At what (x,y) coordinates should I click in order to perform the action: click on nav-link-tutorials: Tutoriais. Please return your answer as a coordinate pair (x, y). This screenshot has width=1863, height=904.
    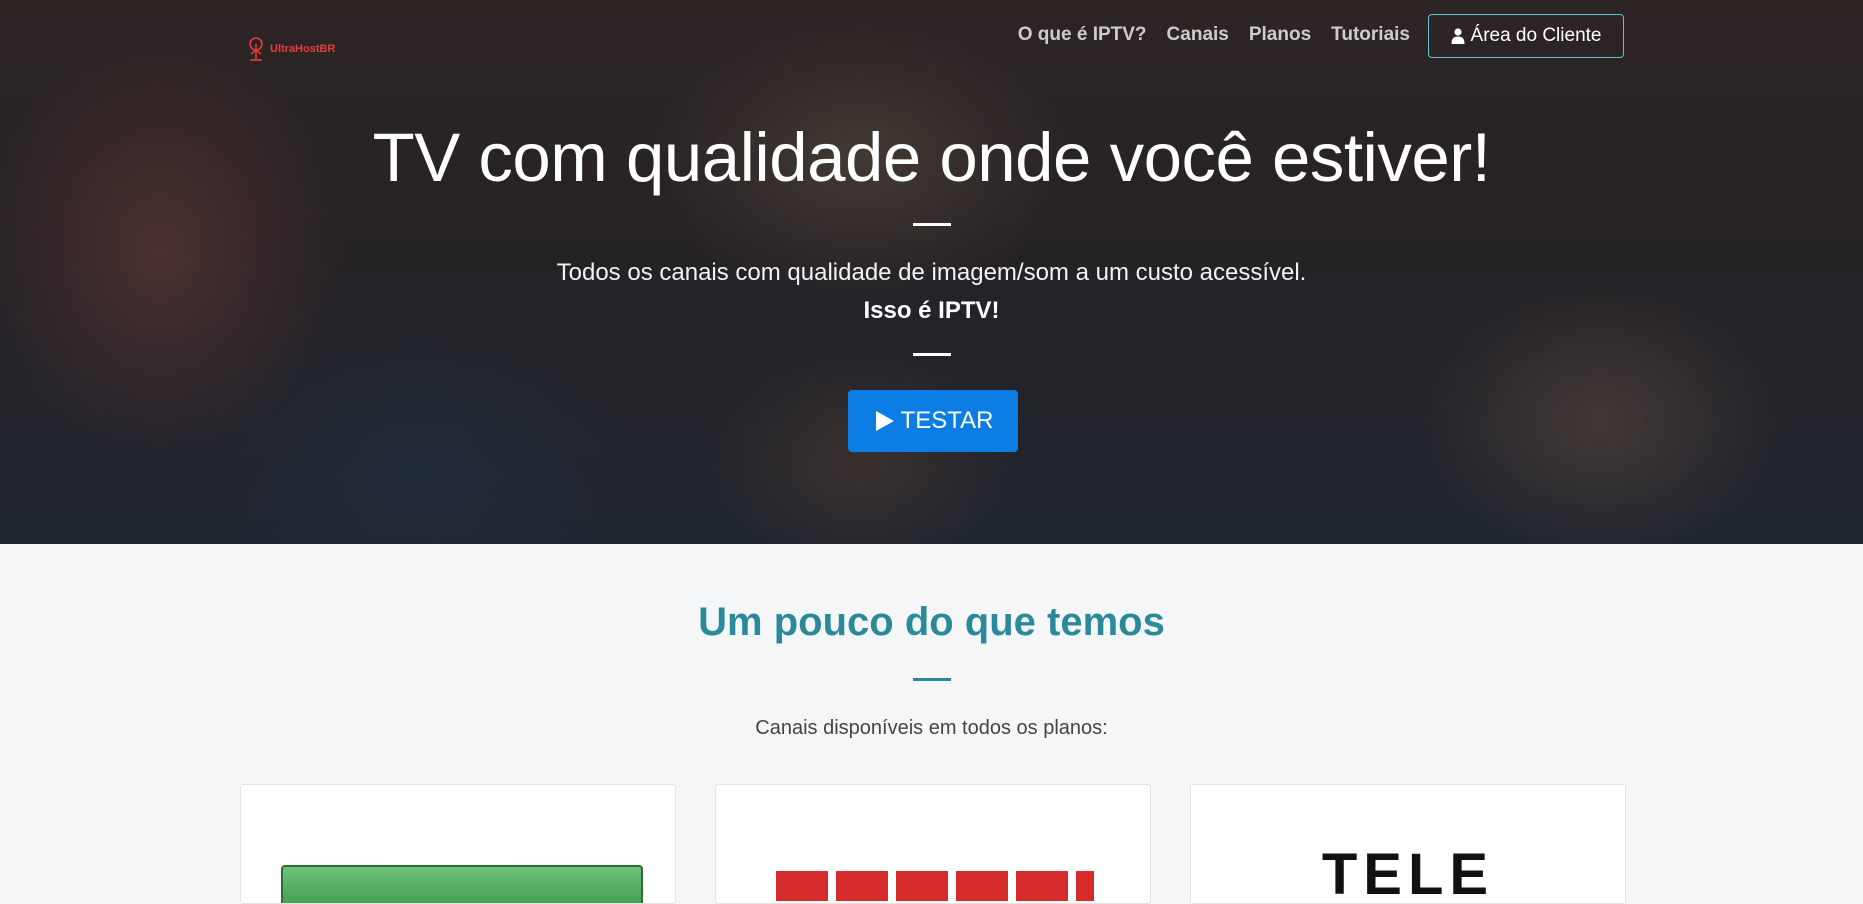
    Looking at the image, I should click on (1370, 35).